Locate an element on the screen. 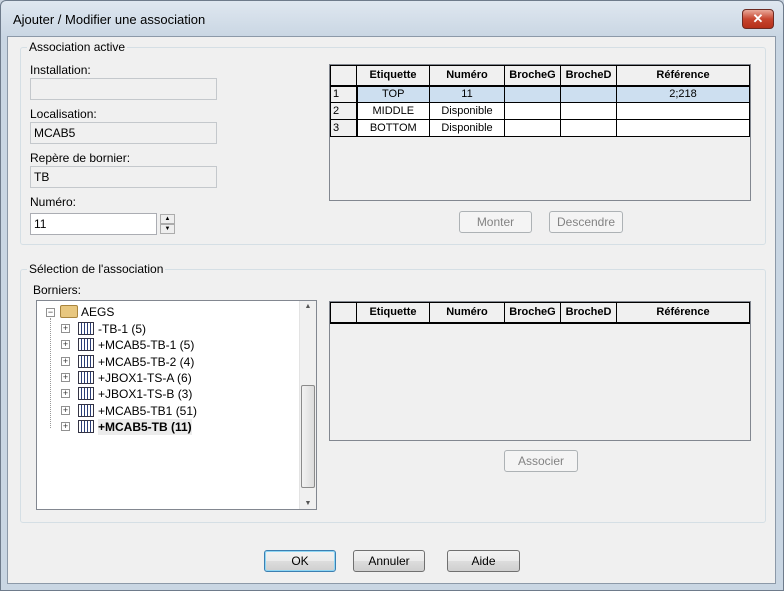 The height and width of the screenshot is (591, 784). association-active-label: Association active is located at coordinates (77, 47).